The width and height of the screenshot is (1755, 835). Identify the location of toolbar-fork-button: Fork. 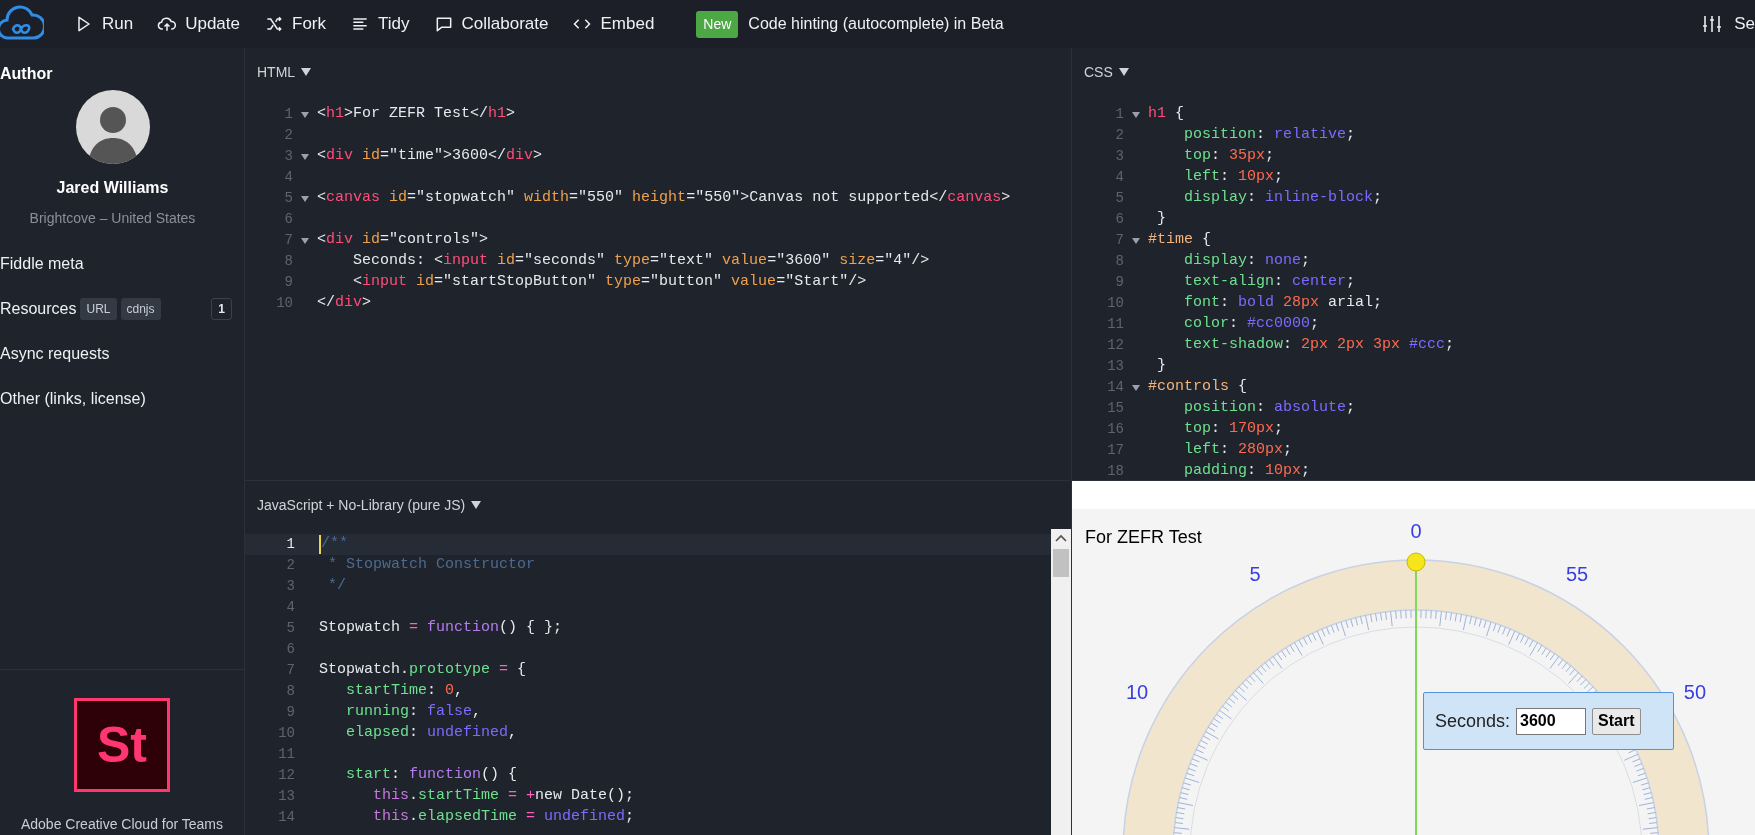
(295, 24).